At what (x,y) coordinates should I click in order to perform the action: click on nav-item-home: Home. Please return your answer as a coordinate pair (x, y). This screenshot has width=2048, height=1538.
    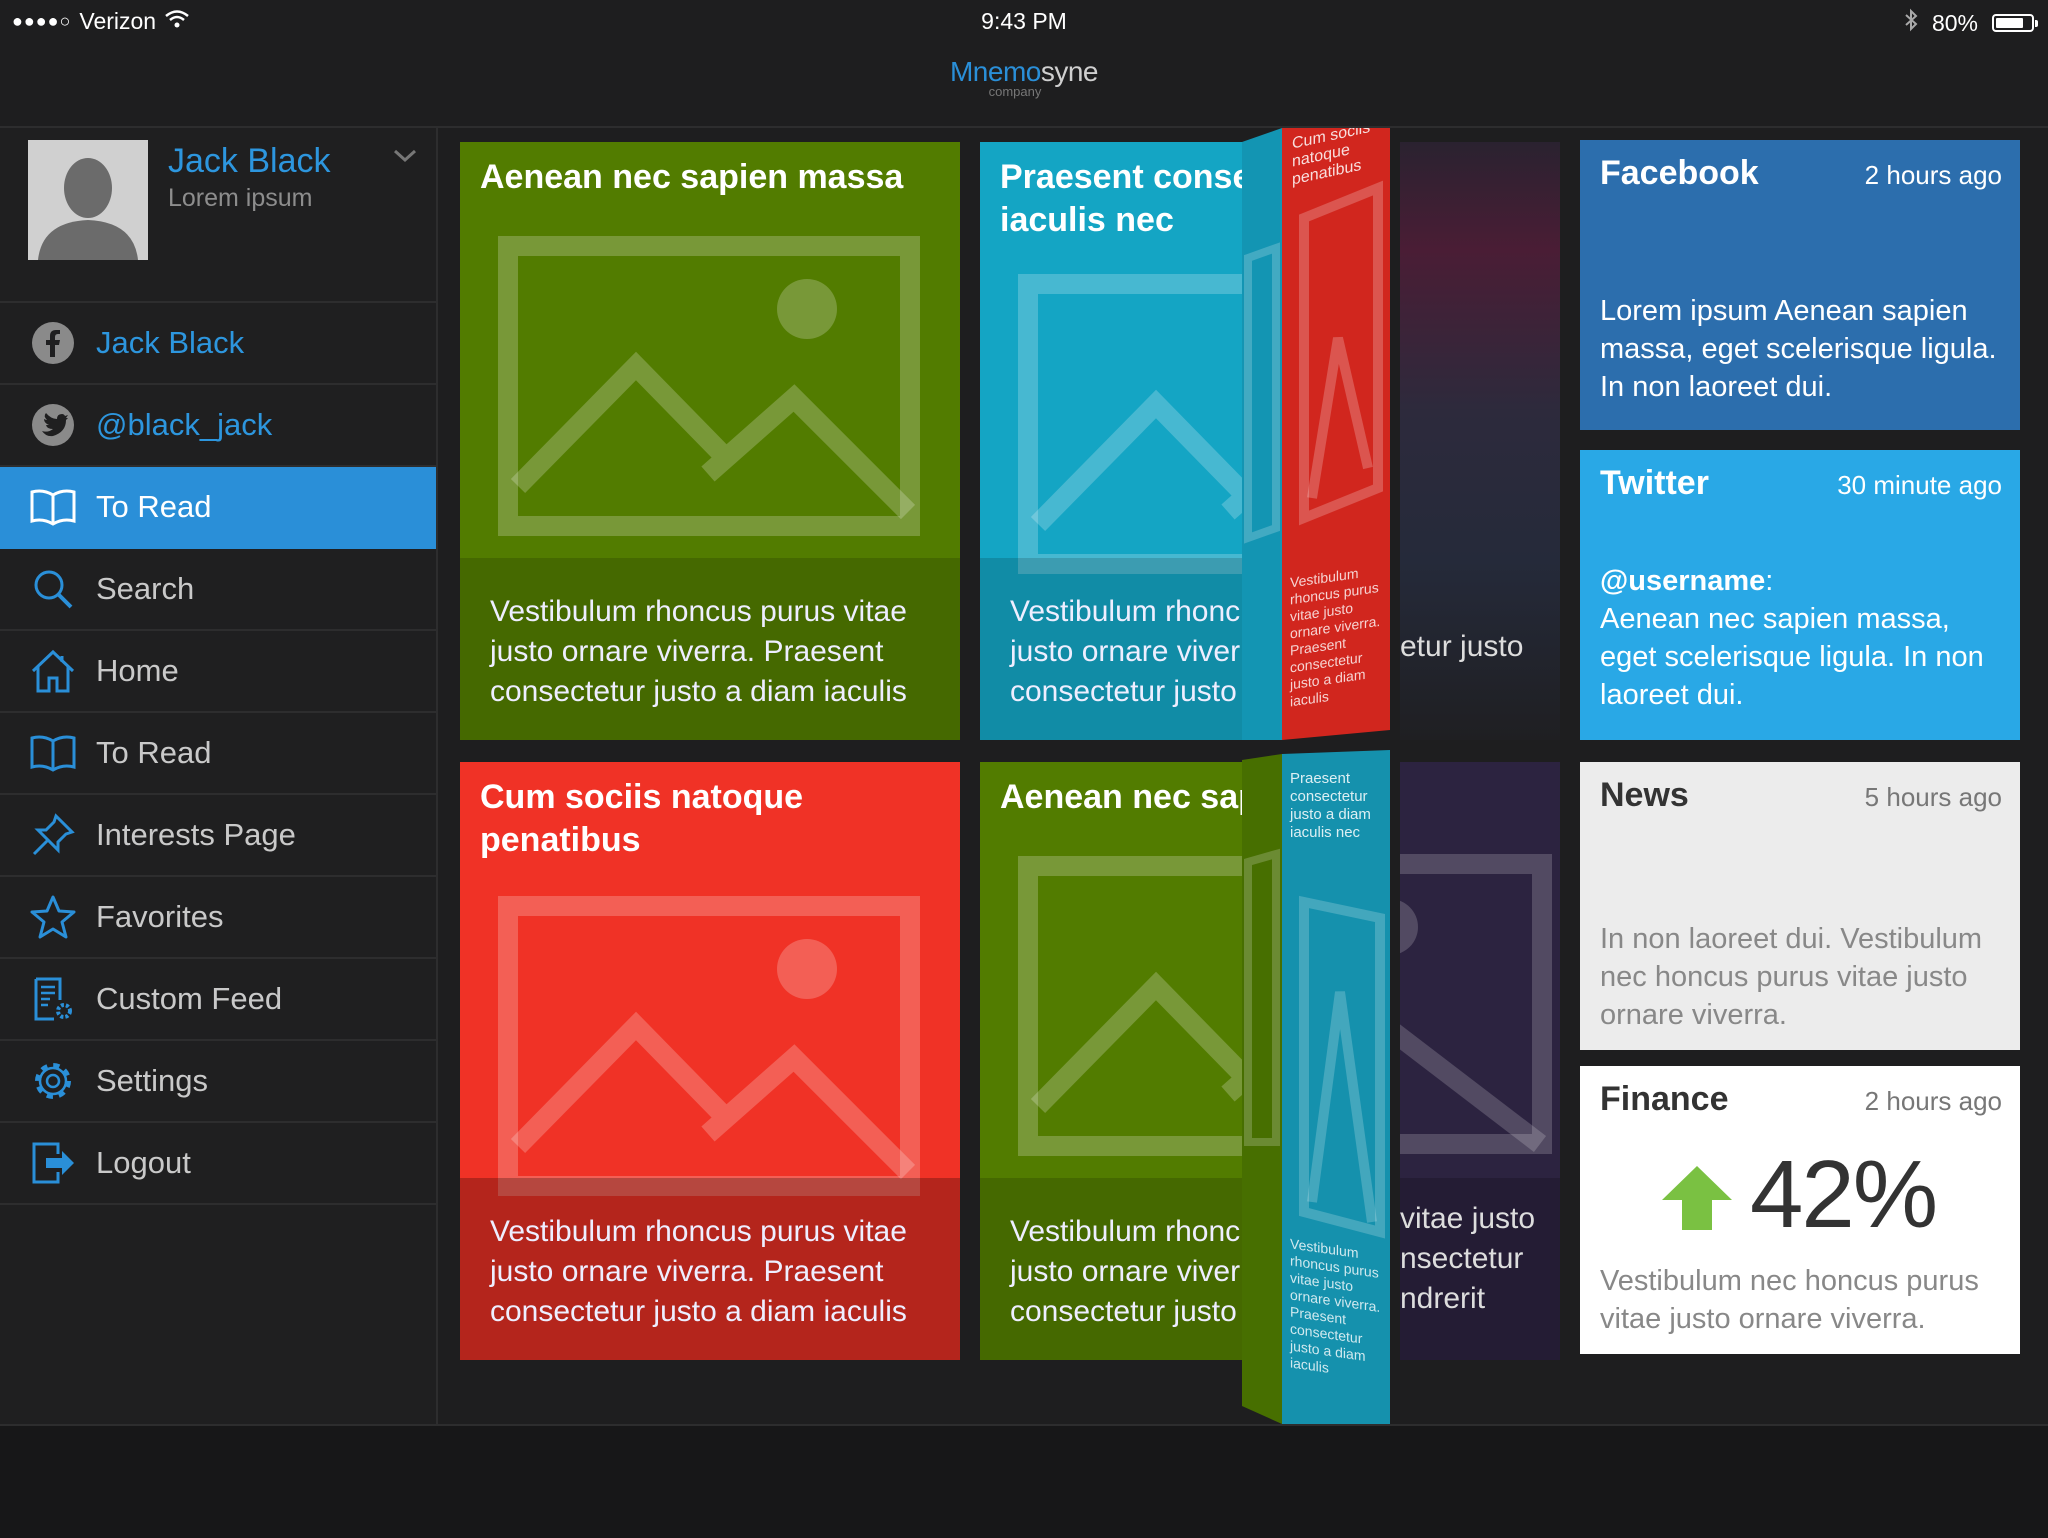
    Looking at the image, I should click on (218, 672).